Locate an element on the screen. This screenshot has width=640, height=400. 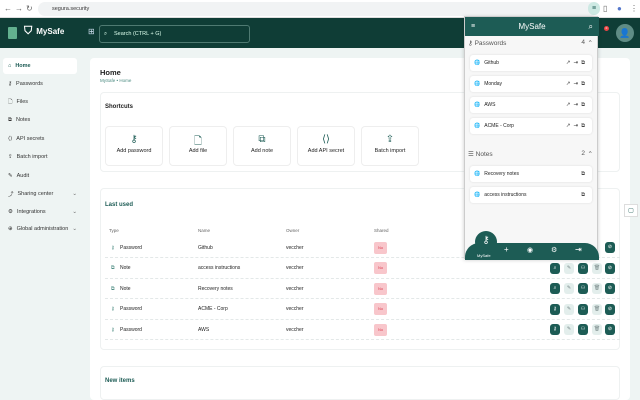
sidebar-item-api-secrets: ⟨⟩ API secrets is located at coordinates (40, 139).